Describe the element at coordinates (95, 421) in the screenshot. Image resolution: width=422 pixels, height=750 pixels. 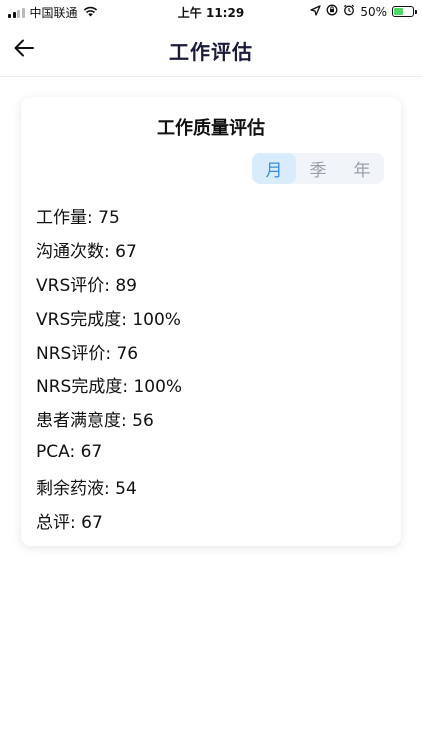
I see `metric-patient-satisfaction: 患者满意度: 56` at that location.